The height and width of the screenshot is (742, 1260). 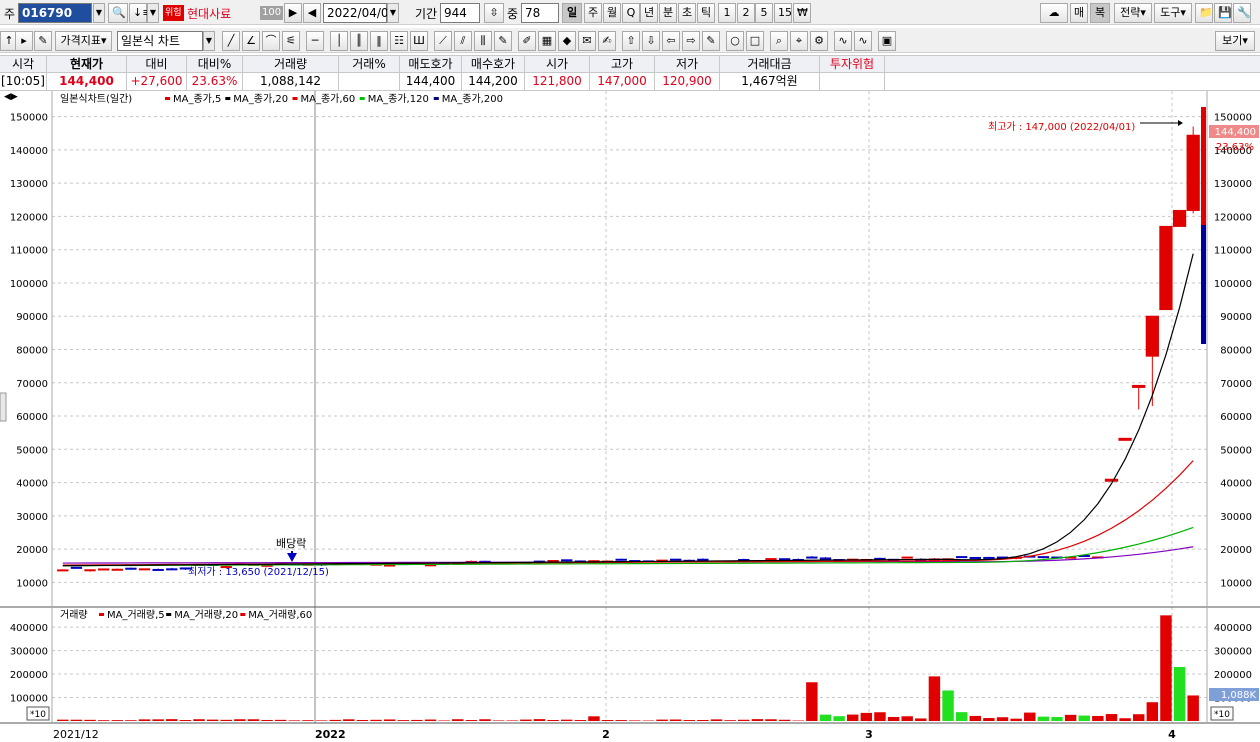 I want to click on down-arrow-icon: ⇩, so click(x=651, y=41).